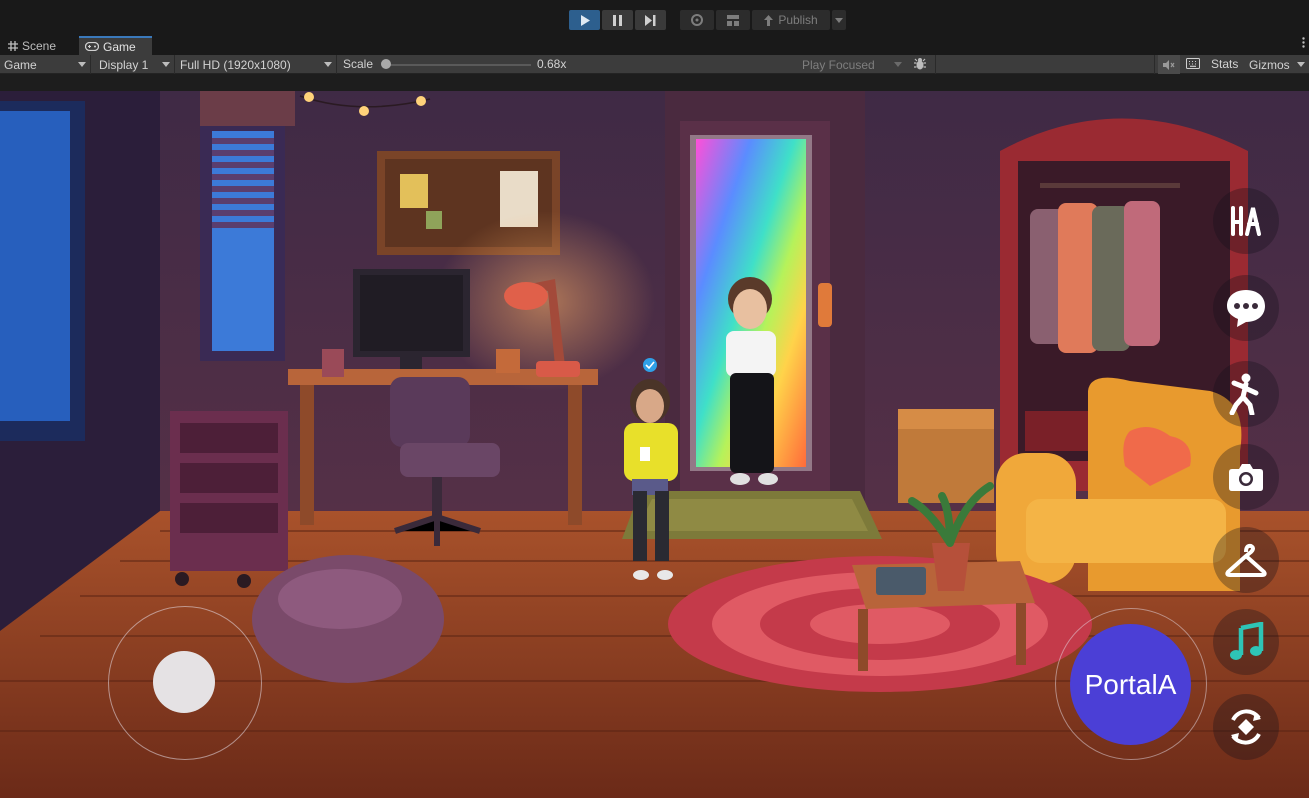 Image resolution: width=1309 pixels, height=798 pixels. What do you see at coordinates (235, 64) in the screenshot?
I see `resolution-value: Full HD (1920x1080)` at bounding box center [235, 64].